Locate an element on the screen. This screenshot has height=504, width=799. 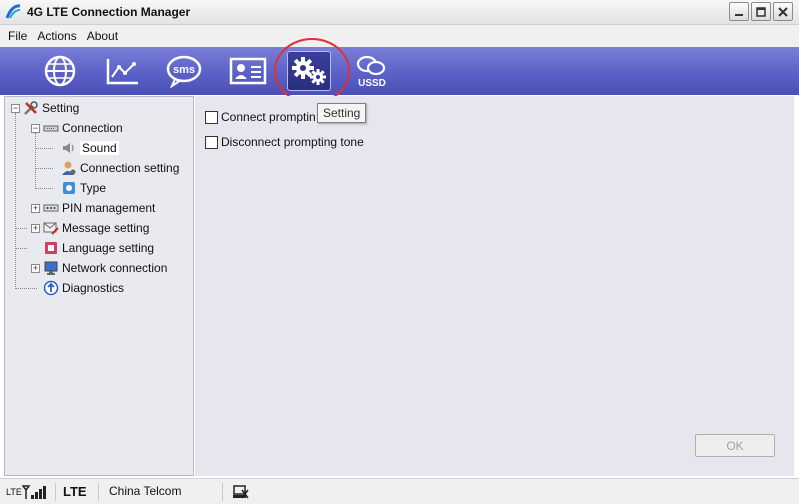
pin-icon is located at coordinates (51, 208).